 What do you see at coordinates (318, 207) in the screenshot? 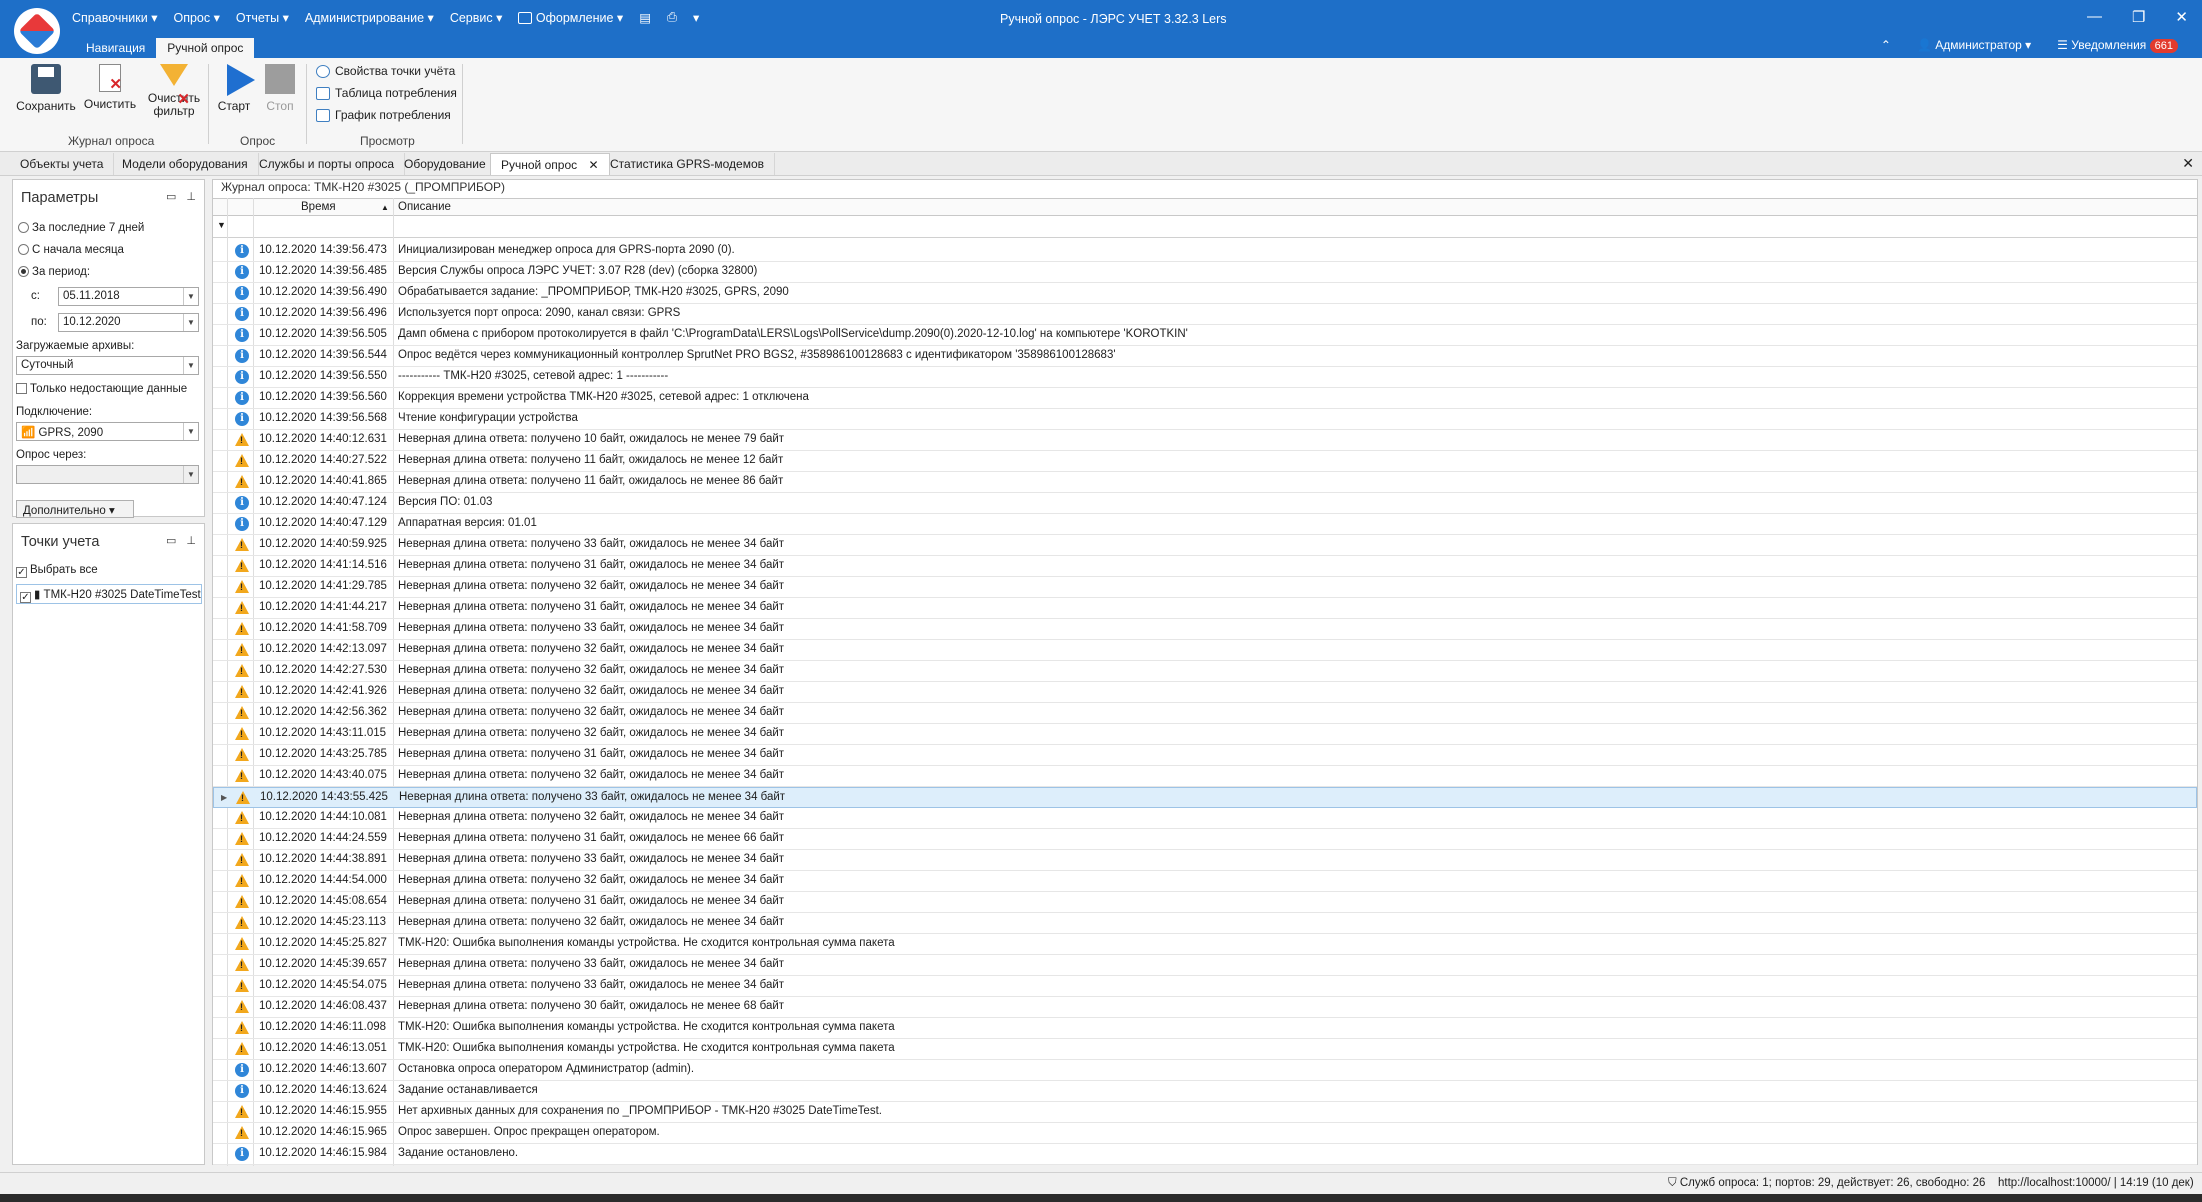
I see `column-time: Время` at bounding box center [318, 207].